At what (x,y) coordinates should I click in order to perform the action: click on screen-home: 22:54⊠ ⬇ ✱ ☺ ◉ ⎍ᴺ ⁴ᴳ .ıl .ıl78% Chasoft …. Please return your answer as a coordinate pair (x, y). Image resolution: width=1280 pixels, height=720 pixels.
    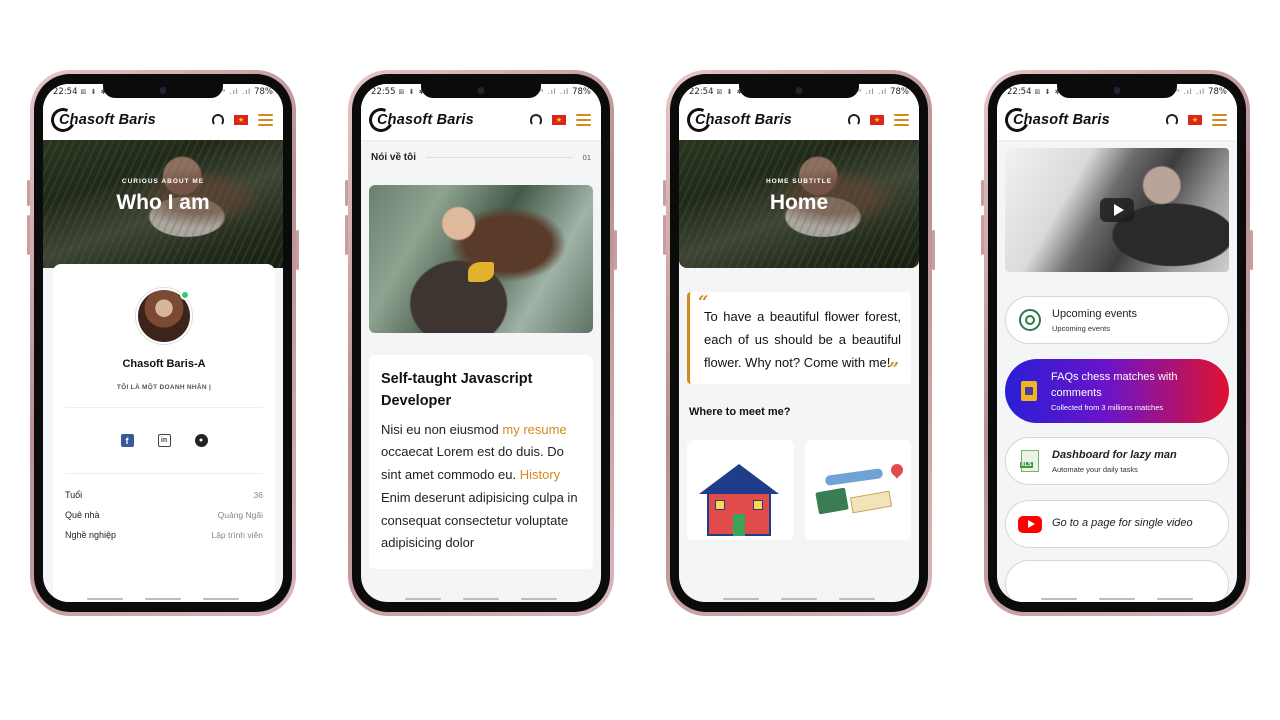
    Looking at the image, I should click on (799, 343).